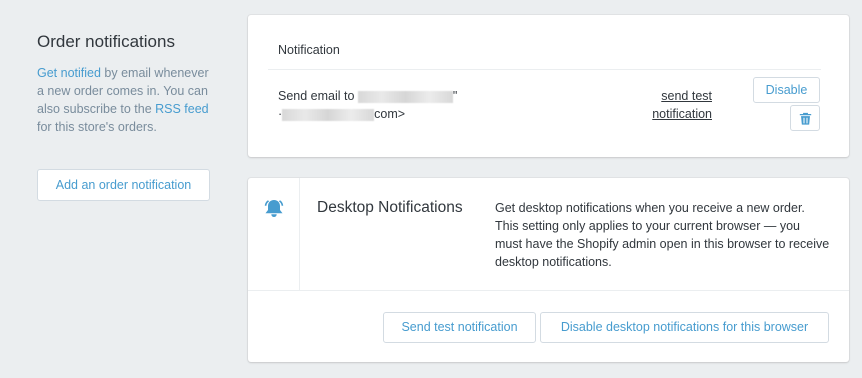 The width and height of the screenshot is (862, 378). What do you see at coordinates (97, 127) in the screenshot?
I see `description-text-2: for this store's orders.` at bounding box center [97, 127].